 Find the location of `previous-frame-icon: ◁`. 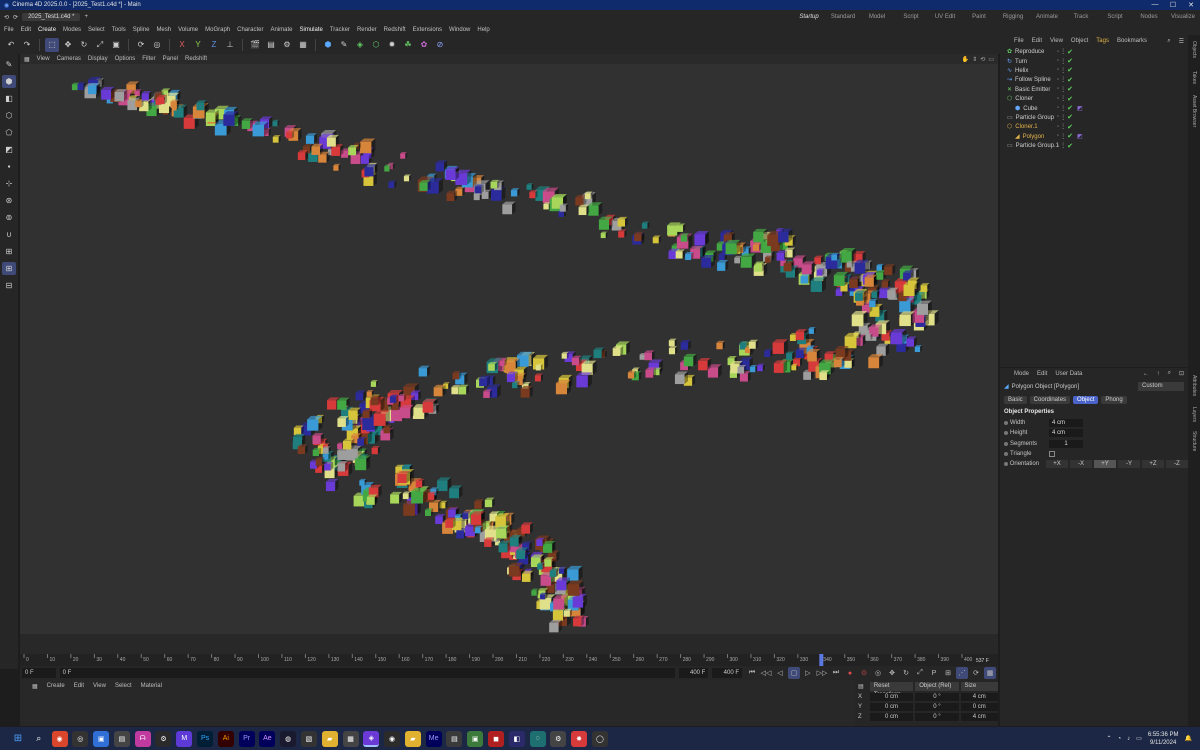

previous-frame-icon: ◁ is located at coordinates (780, 673).